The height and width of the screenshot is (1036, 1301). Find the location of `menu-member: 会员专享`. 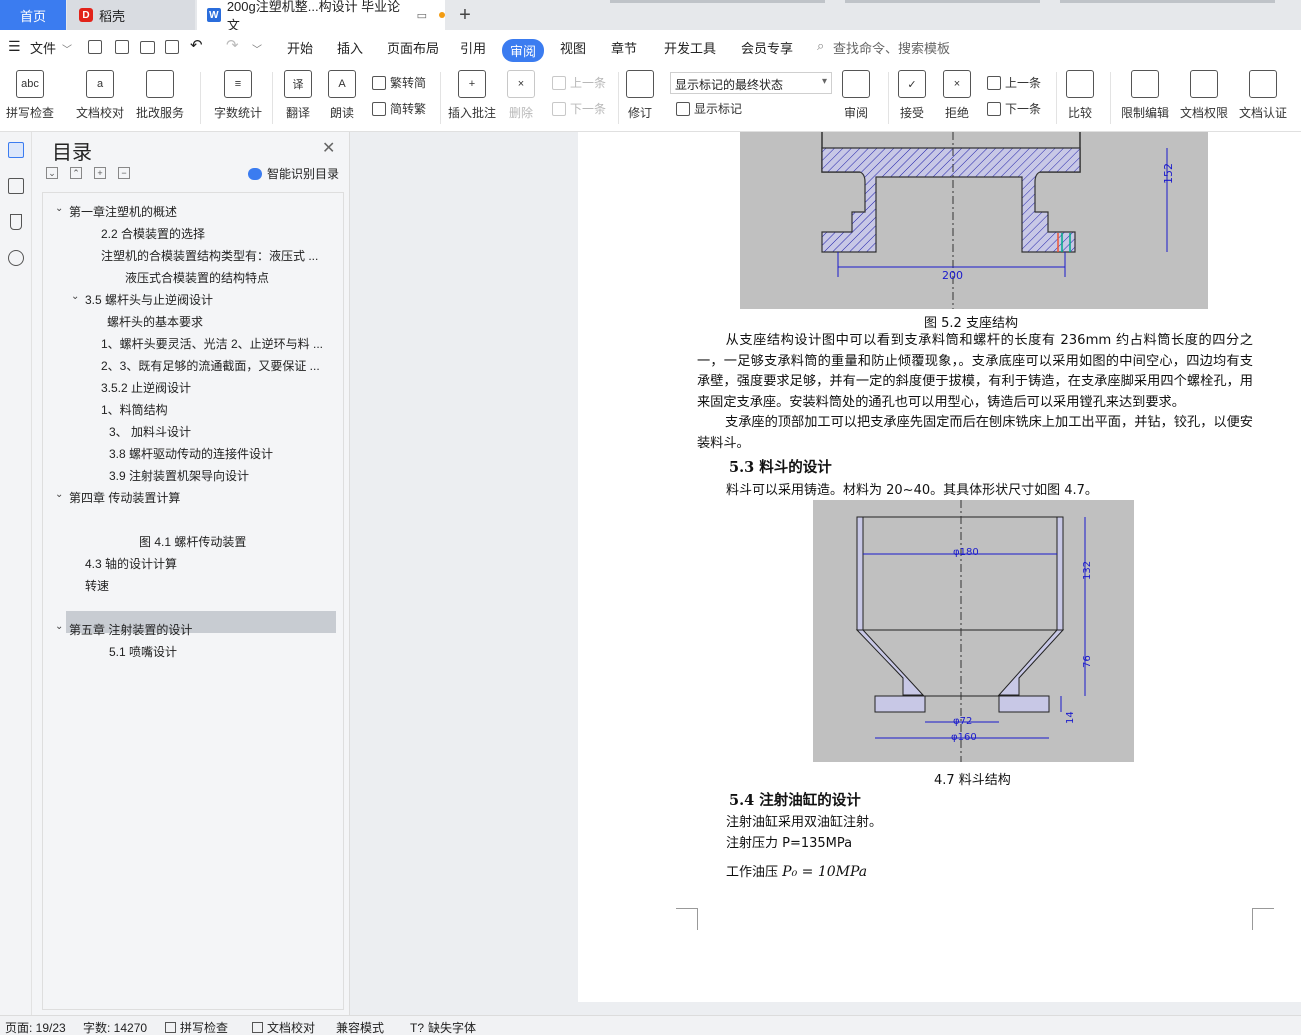

menu-member: 会员专享 is located at coordinates (767, 47).